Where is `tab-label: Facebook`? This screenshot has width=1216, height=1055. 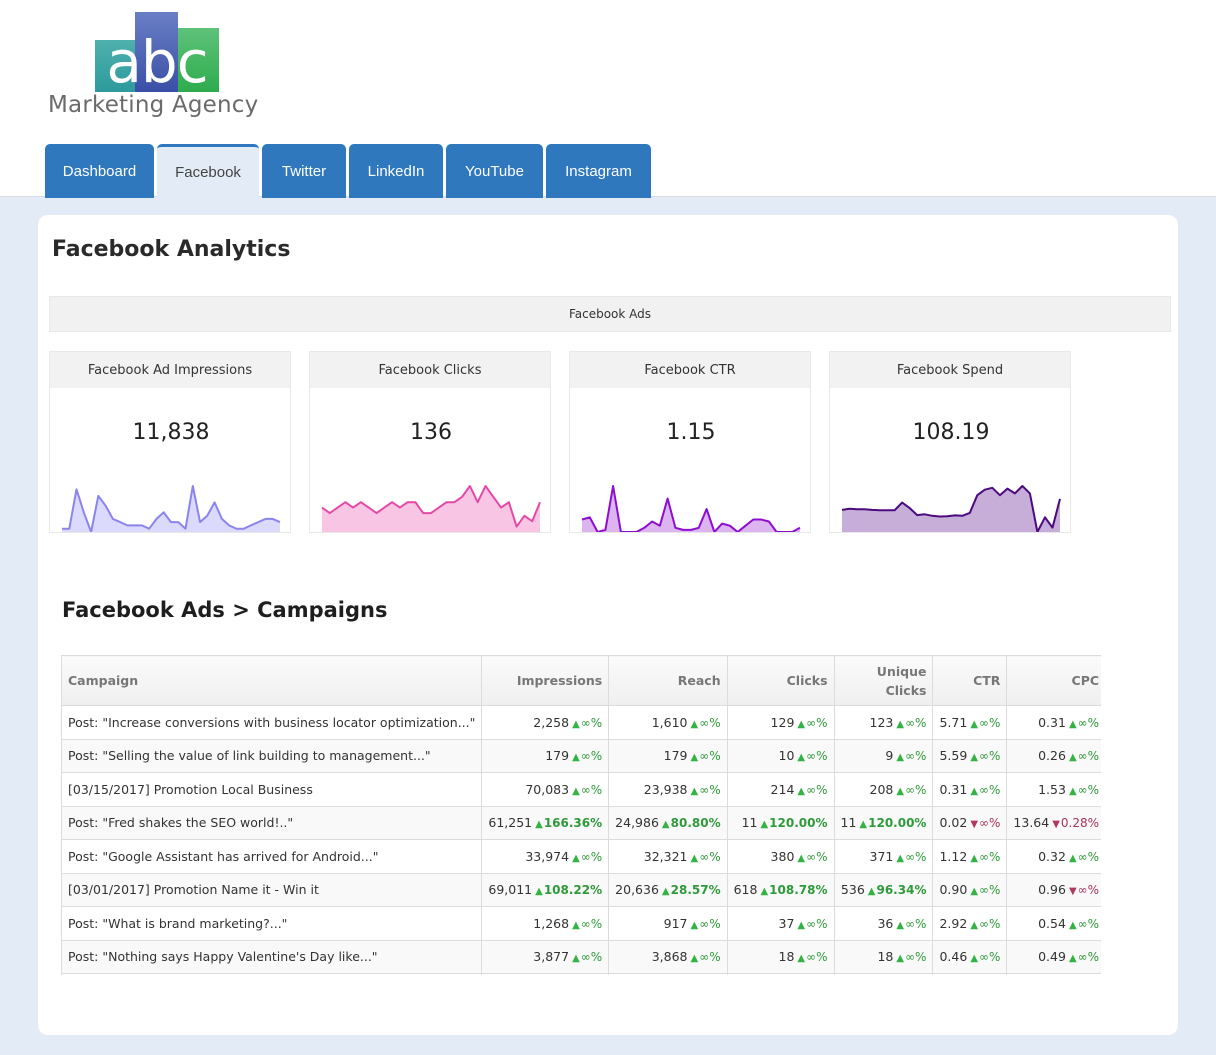 tab-label: Facebook is located at coordinates (208, 172).